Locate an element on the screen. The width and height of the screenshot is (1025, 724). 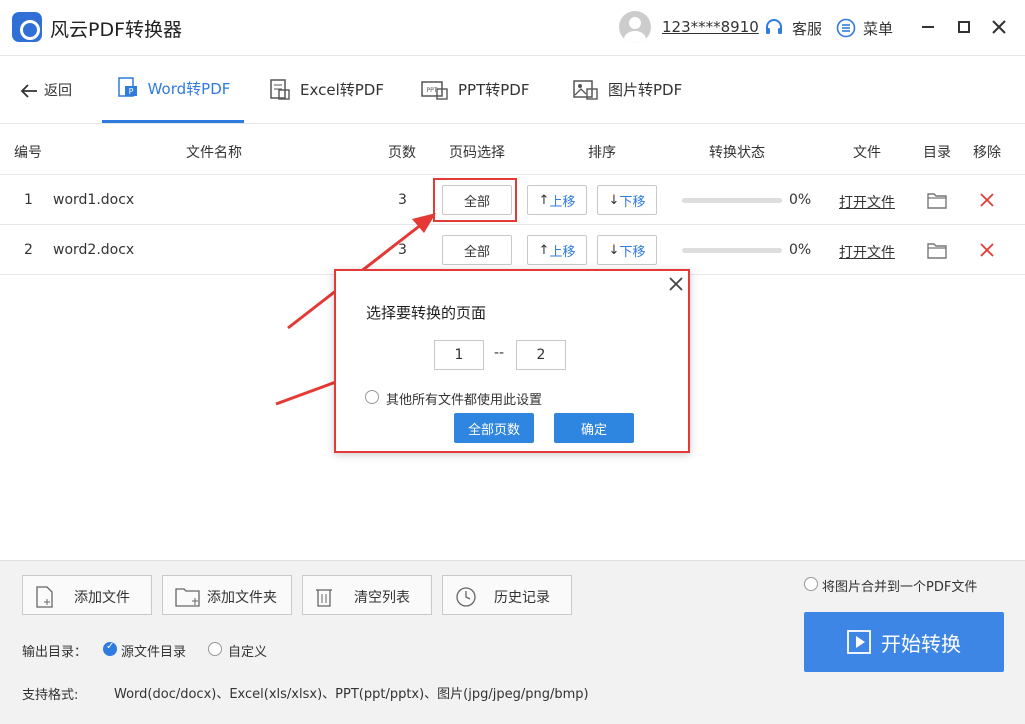
user-avatar is located at coordinates (635, 27).